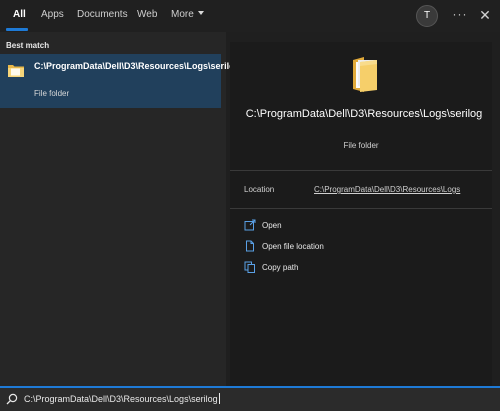 The height and width of the screenshot is (411, 500). I want to click on open-icon, so click(250, 225).